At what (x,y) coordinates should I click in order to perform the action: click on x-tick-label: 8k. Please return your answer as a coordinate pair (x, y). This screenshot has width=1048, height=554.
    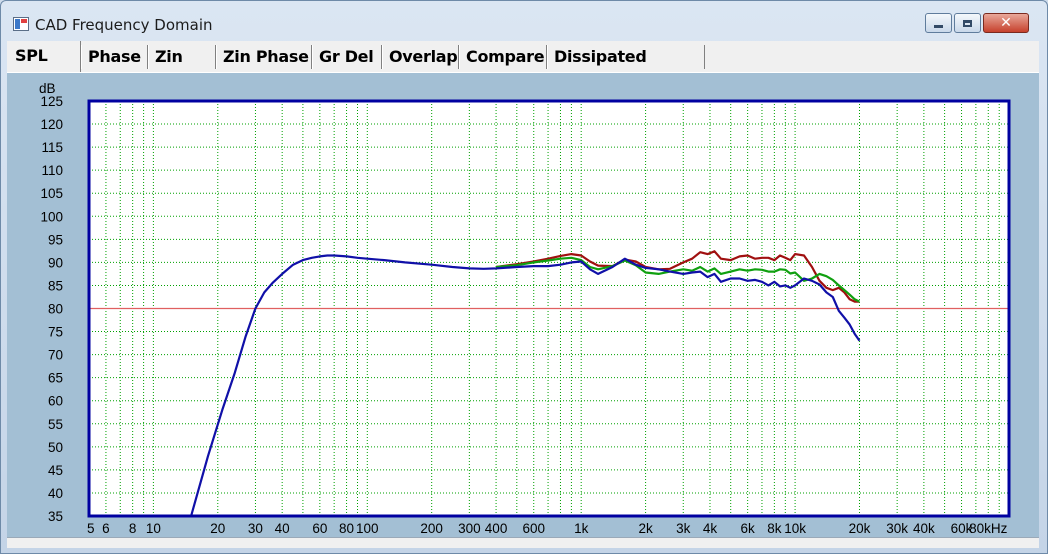
    Looking at the image, I should click on (774, 528).